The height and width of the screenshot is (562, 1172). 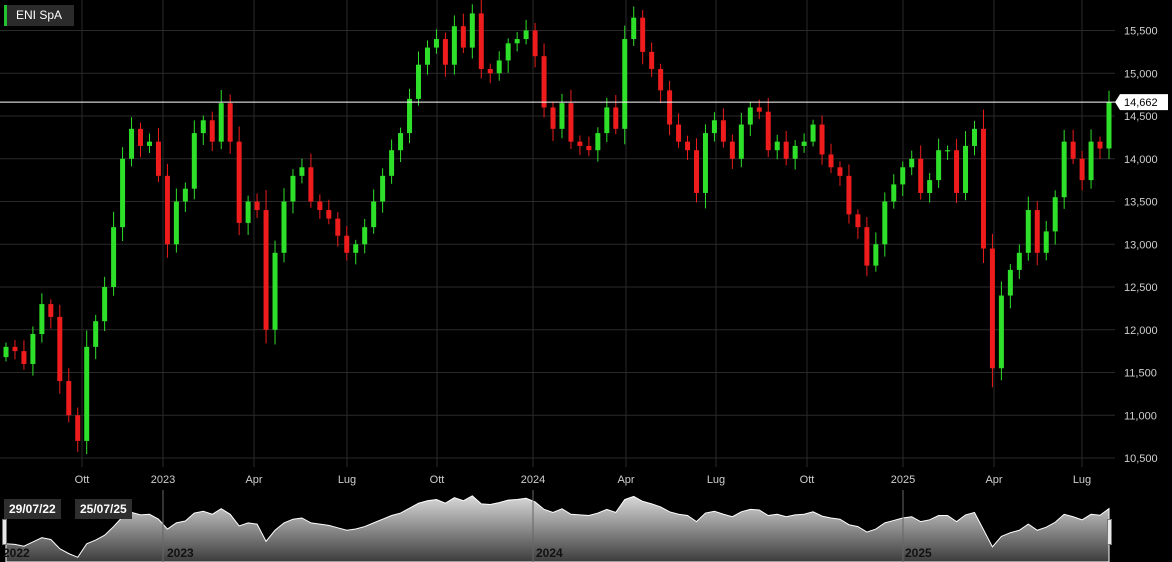 I want to click on navigator-left-handle, so click(x=4, y=532).